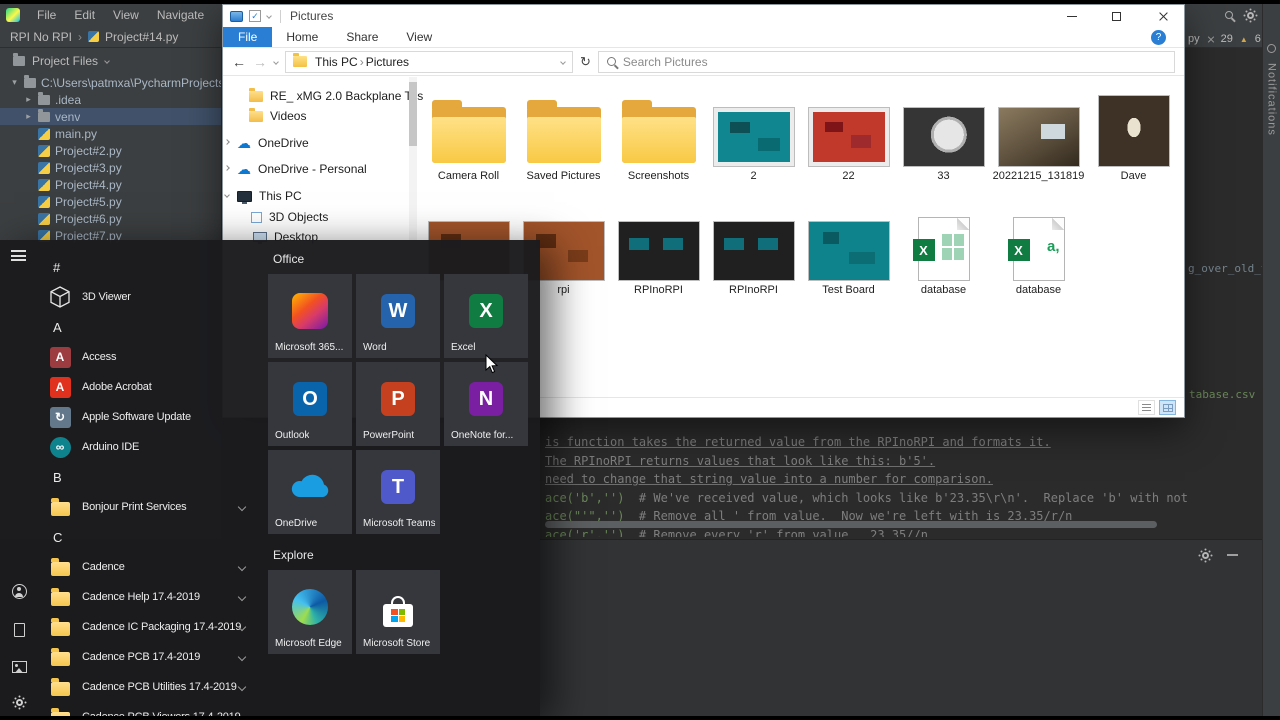 The height and width of the screenshot is (720, 1280). What do you see at coordinates (19, 630) in the screenshot?
I see `documents-icon` at bounding box center [19, 630].